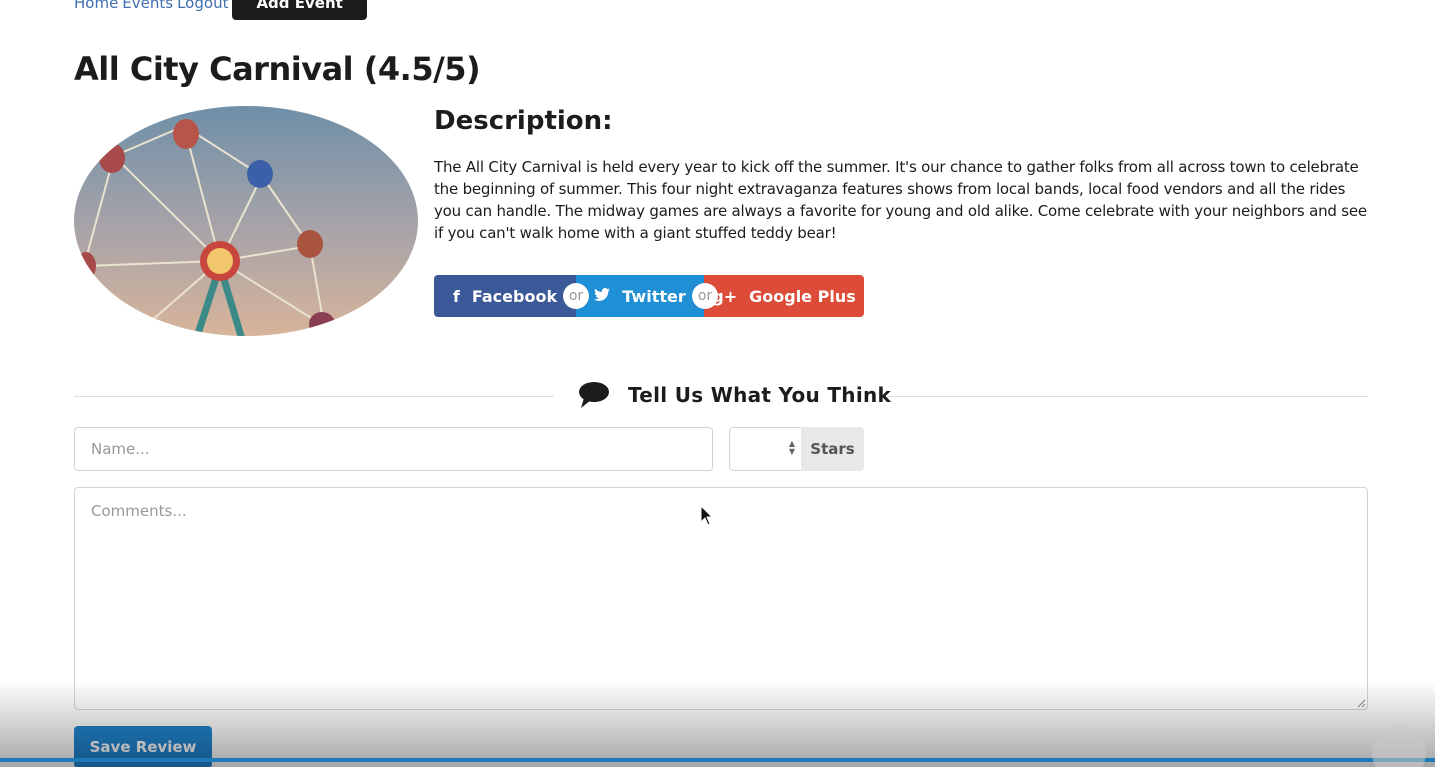  I want to click on twitter-icon, so click(602, 296).